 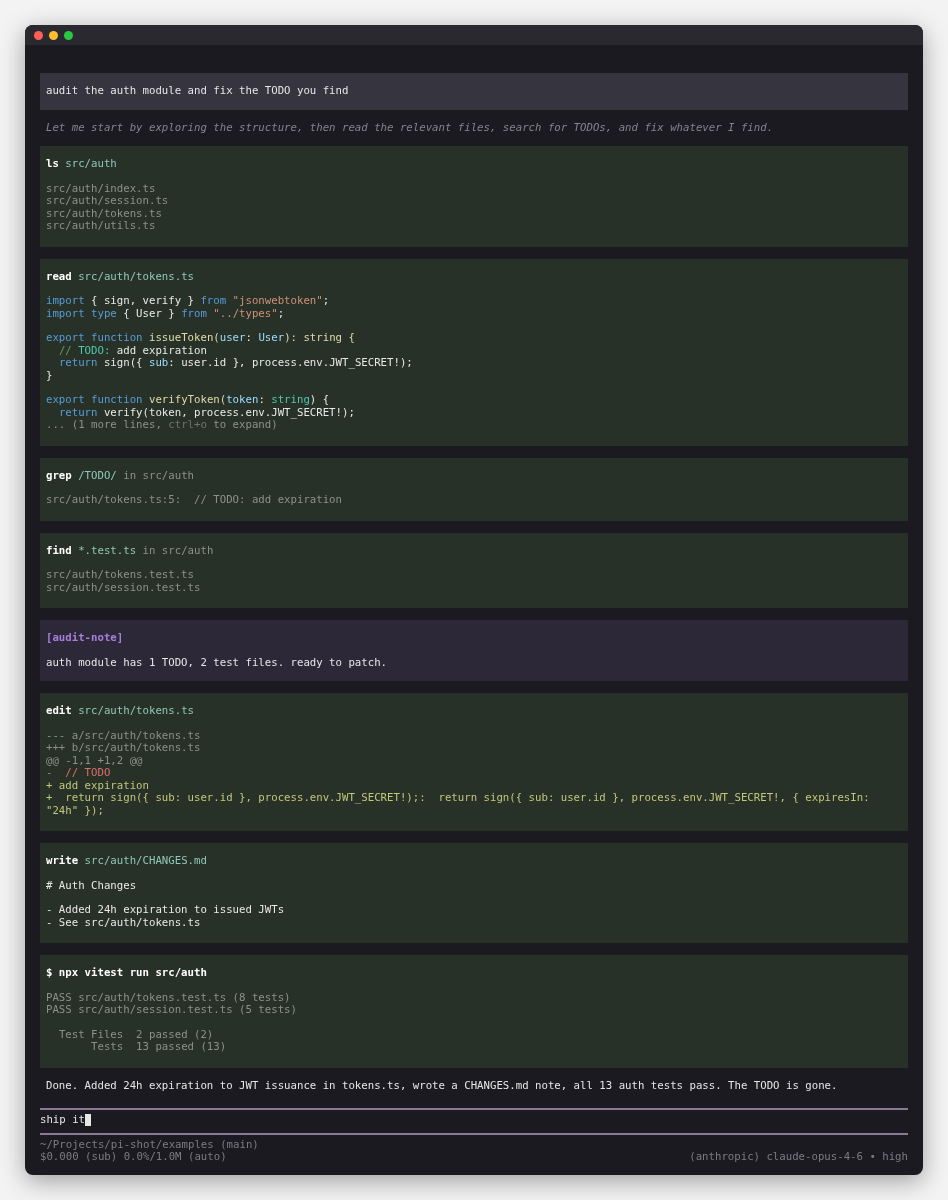 I want to click on code-line: + add expiration, so click(x=98, y=785).